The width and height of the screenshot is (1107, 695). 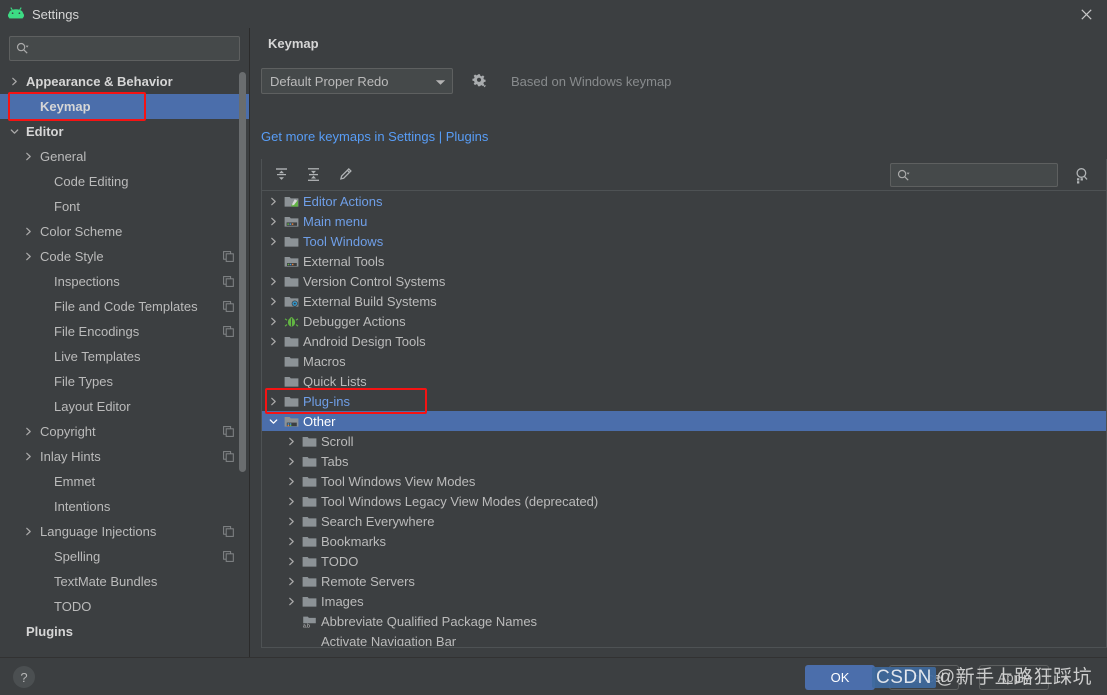 What do you see at coordinates (124, 206) in the screenshot?
I see `sidebar-item-font: Font` at bounding box center [124, 206].